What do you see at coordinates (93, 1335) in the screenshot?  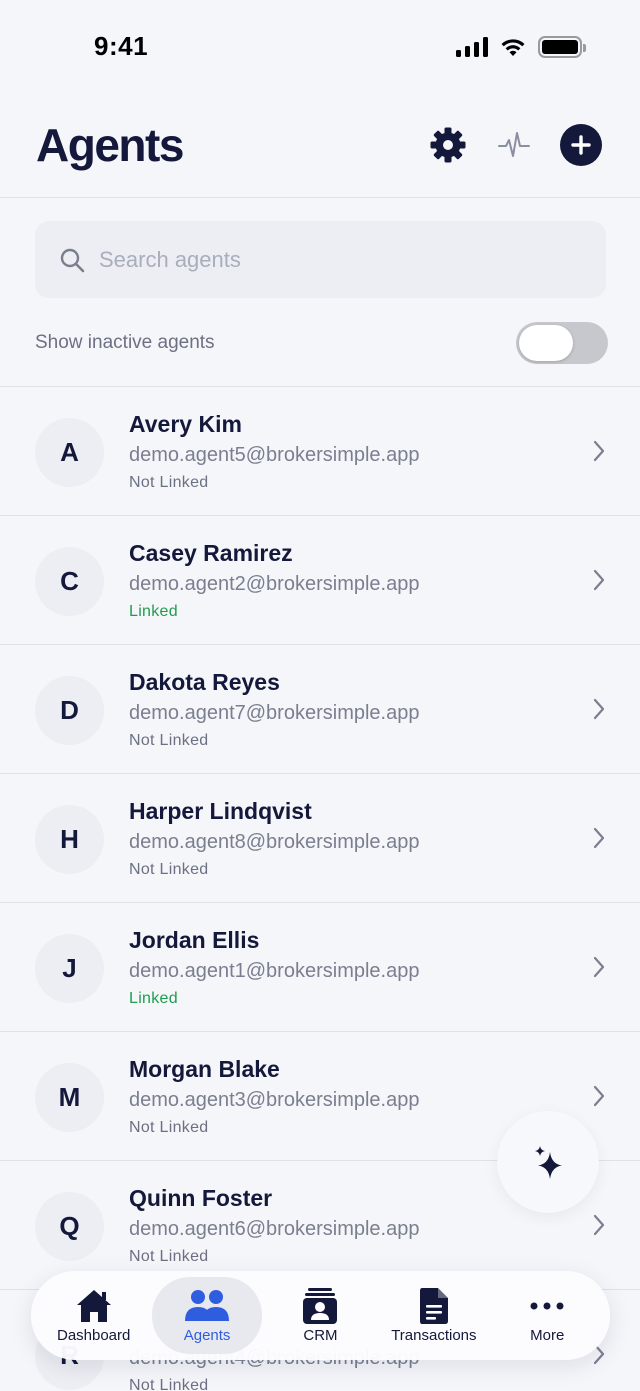 I see `tab-label: Dashboard` at bounding box center [93, 1335].